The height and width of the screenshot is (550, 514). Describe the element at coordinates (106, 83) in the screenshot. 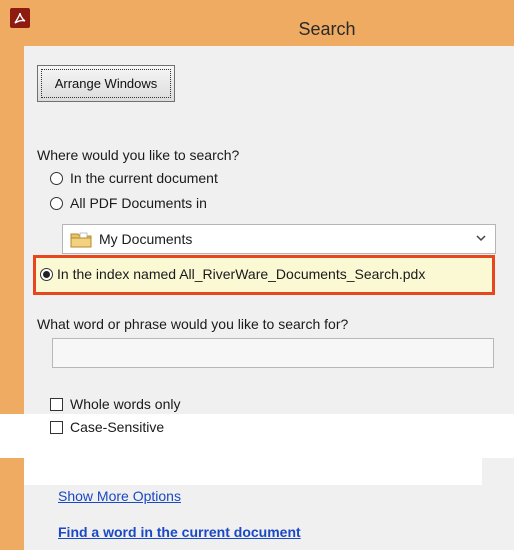

I see `arrange-windows-button: Arrange Windows` at that location.